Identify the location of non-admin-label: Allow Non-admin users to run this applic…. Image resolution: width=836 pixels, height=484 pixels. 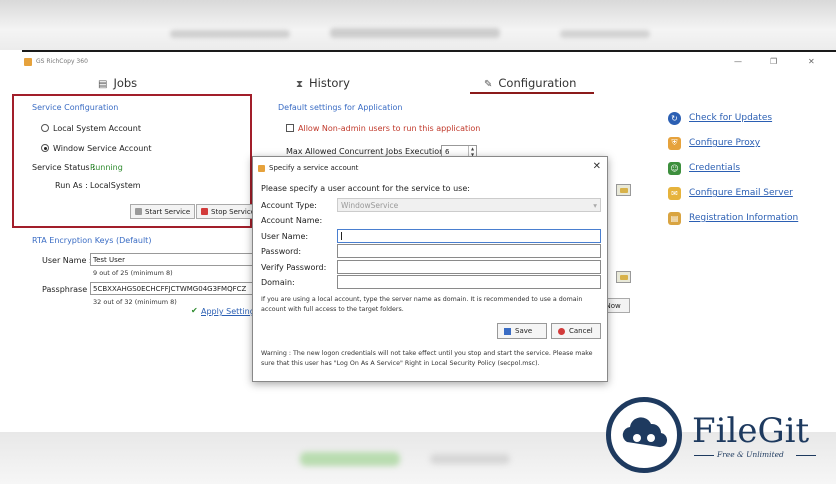
(389, 128).